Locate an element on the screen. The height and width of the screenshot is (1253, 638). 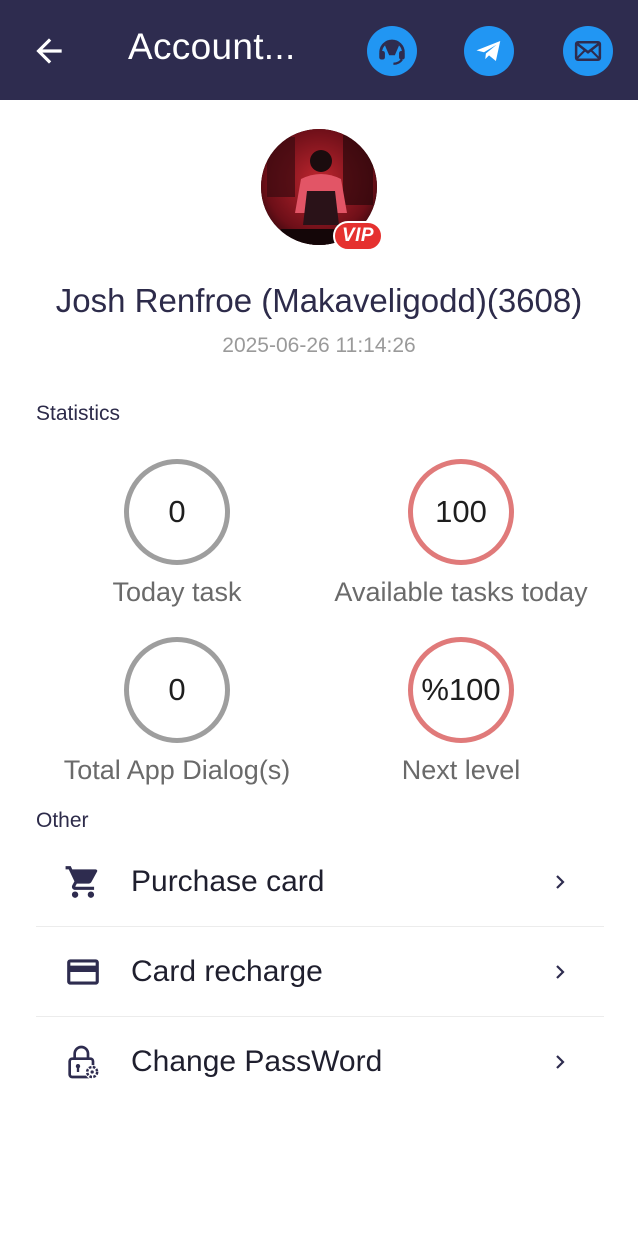
statistics-heading: Statistics is located at coordinates (78, 413).